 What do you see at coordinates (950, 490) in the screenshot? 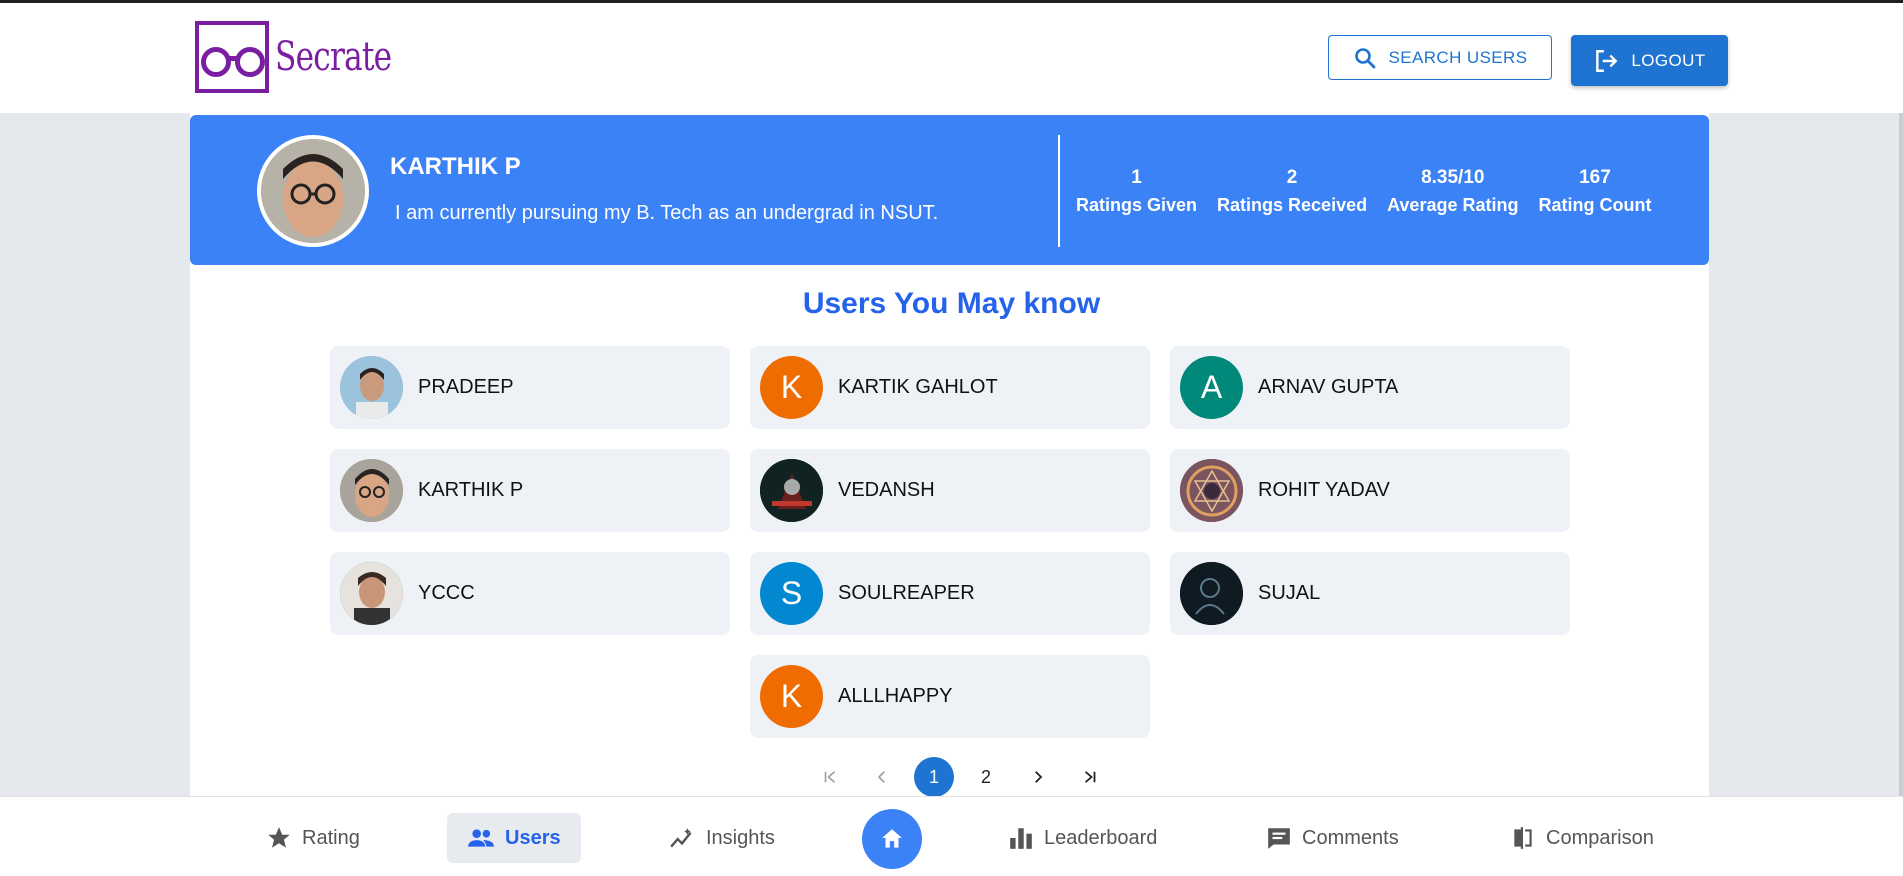
I see `user-card: VEDANSH` at bounding box center [950, 490].